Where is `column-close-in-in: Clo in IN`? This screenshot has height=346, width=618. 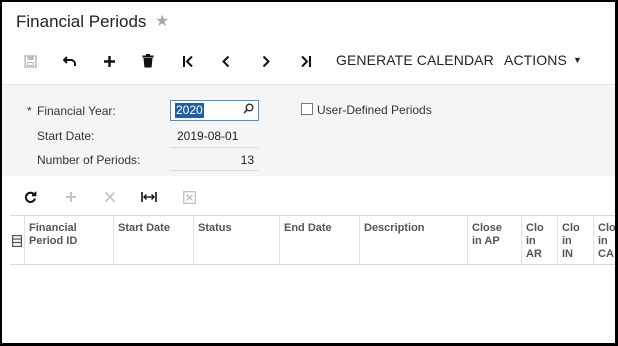
column-close-in-in: Clo in IN is located at coordinates (576, 240).